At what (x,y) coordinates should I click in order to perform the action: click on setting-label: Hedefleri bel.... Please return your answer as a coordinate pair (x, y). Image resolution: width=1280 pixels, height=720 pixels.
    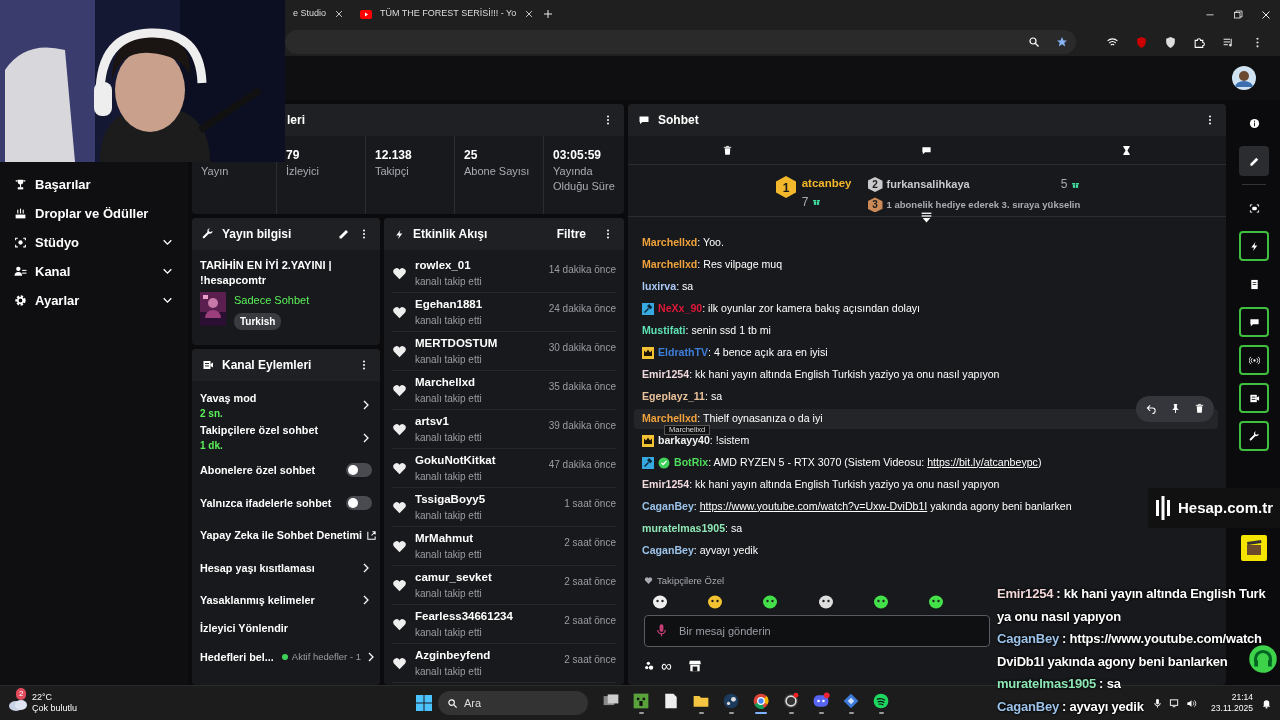
    Looking at the image, I should click on (237, 656).